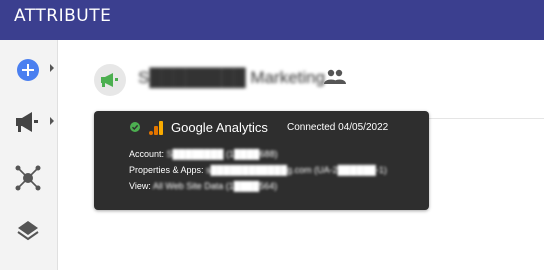 The image size is (544, 270). What do you see at coordinates (135, 127) in the screenshot?
I see `check-circle-icon` at bounding box center [135, 127].